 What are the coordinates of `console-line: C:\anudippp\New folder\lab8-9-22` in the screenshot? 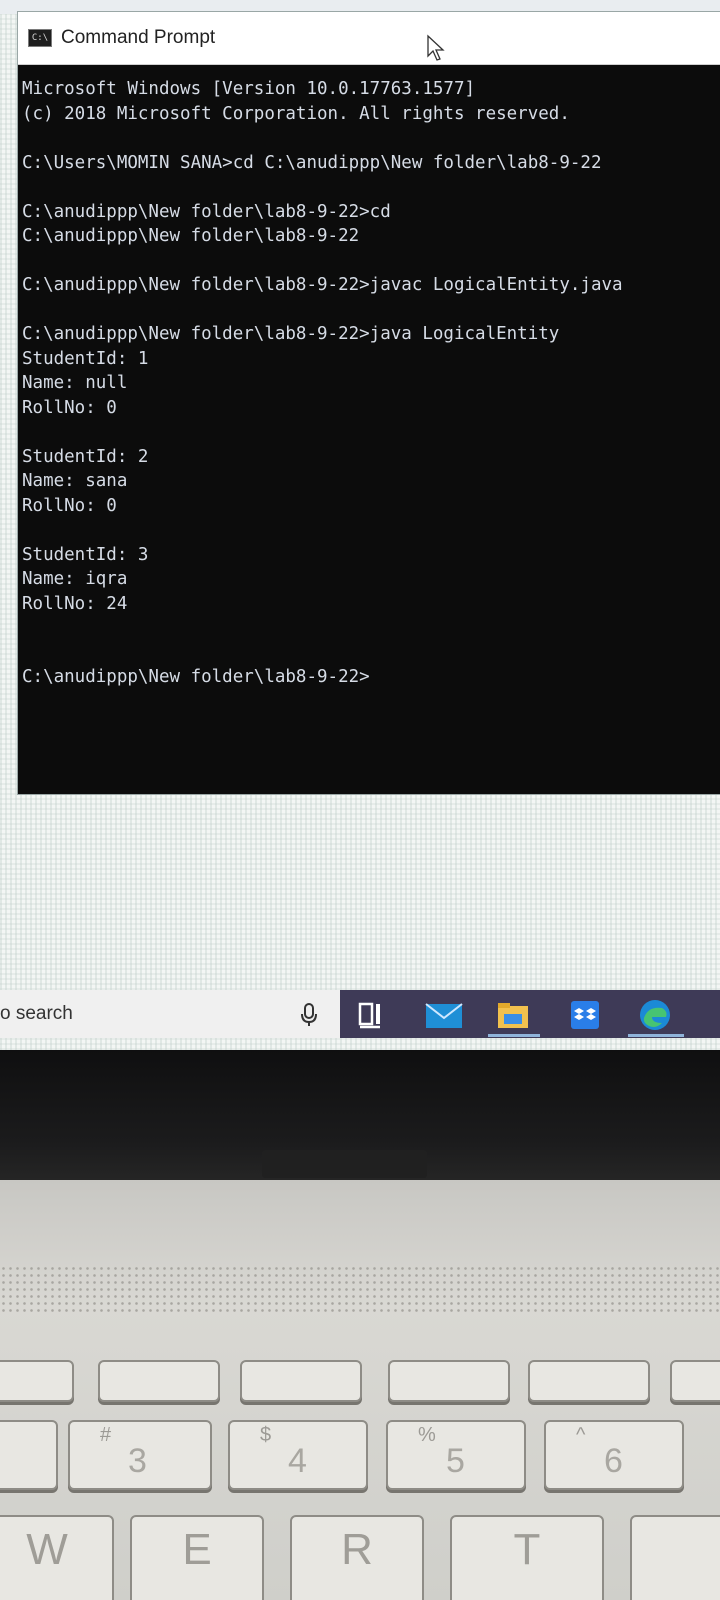 It's located at (191, 236).